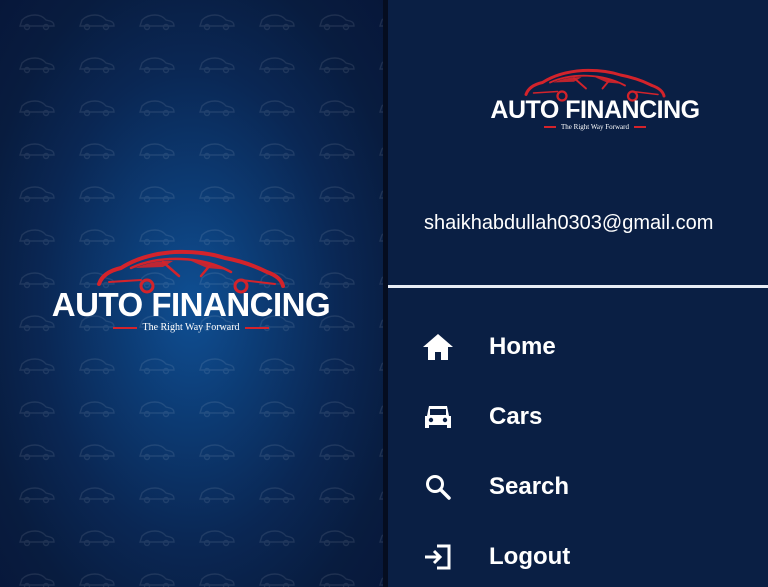 The image size is (768, 587). What do you see at coordinates (438, 487) in the screenshot?
I see `search-icon` at bounding box center [438, 487].